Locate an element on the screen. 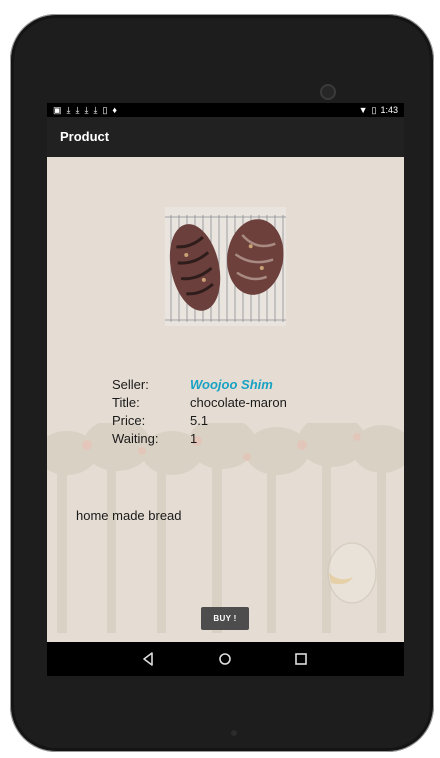  seller-row: Seller: Woojoo Shim is located at coordinates (199, 385).